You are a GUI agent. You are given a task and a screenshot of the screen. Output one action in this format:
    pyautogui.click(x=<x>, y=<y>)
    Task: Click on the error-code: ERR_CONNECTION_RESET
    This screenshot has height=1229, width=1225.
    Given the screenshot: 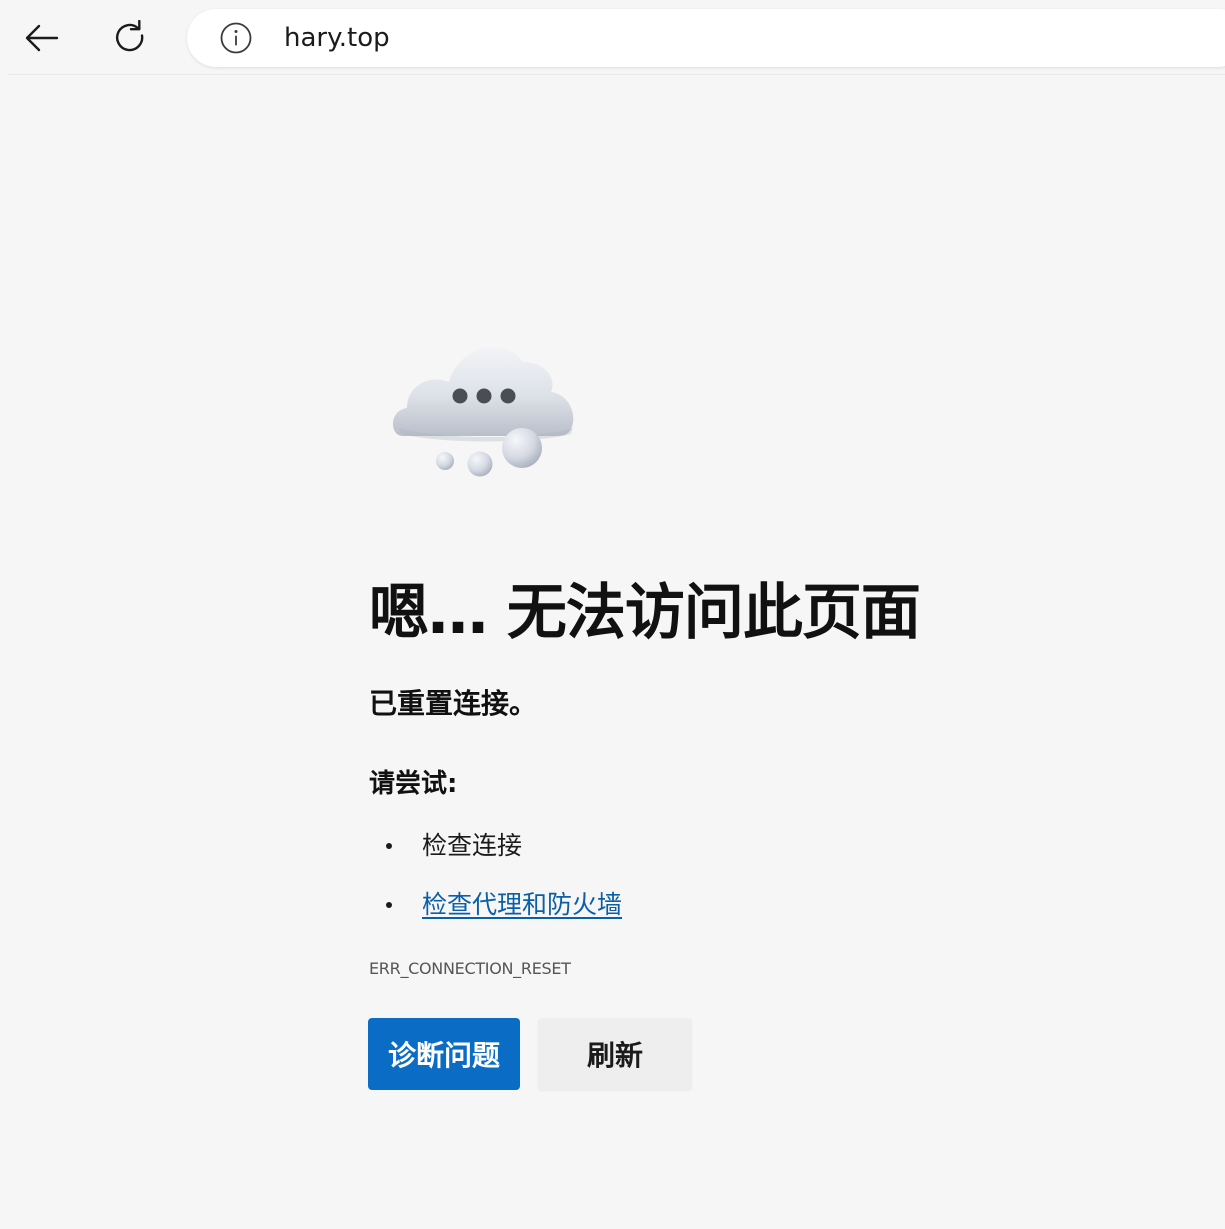 What is the action you would take?
    pyautogui.click(x=470, y=968)
    